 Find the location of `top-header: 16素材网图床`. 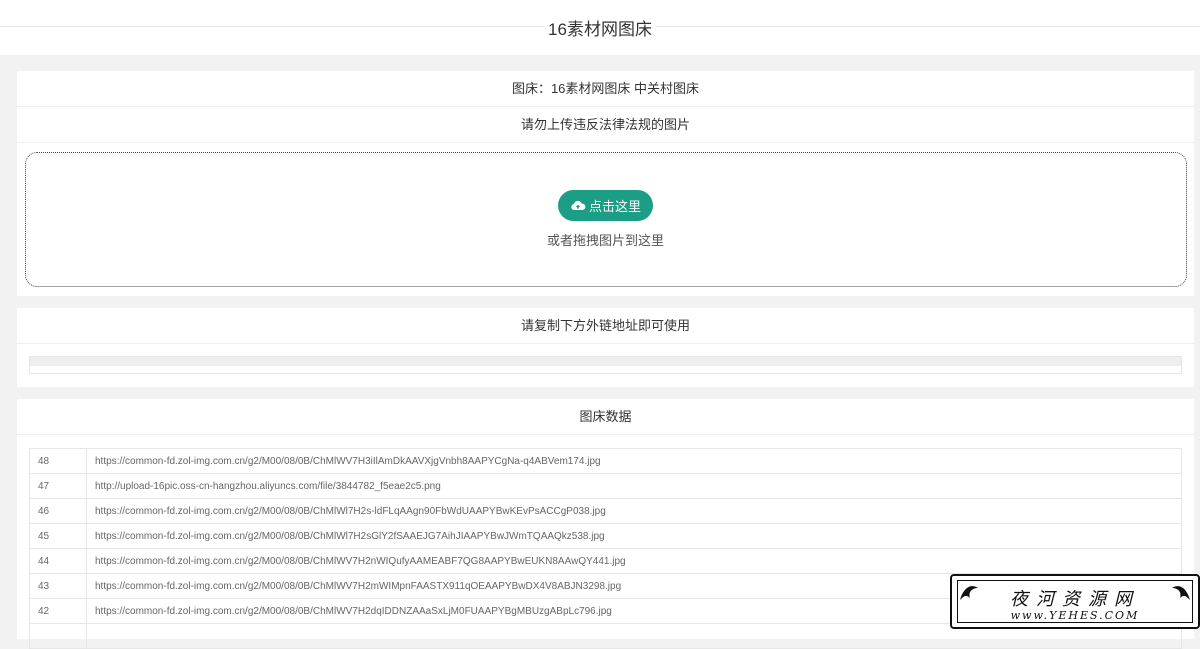

top-header: 16素材网图床 is located at coordinates (600, 27).